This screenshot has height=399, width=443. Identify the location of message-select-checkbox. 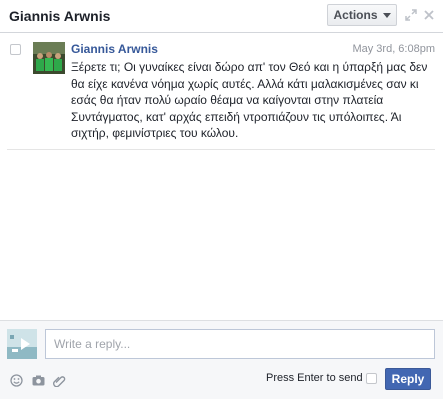
(15, 49).